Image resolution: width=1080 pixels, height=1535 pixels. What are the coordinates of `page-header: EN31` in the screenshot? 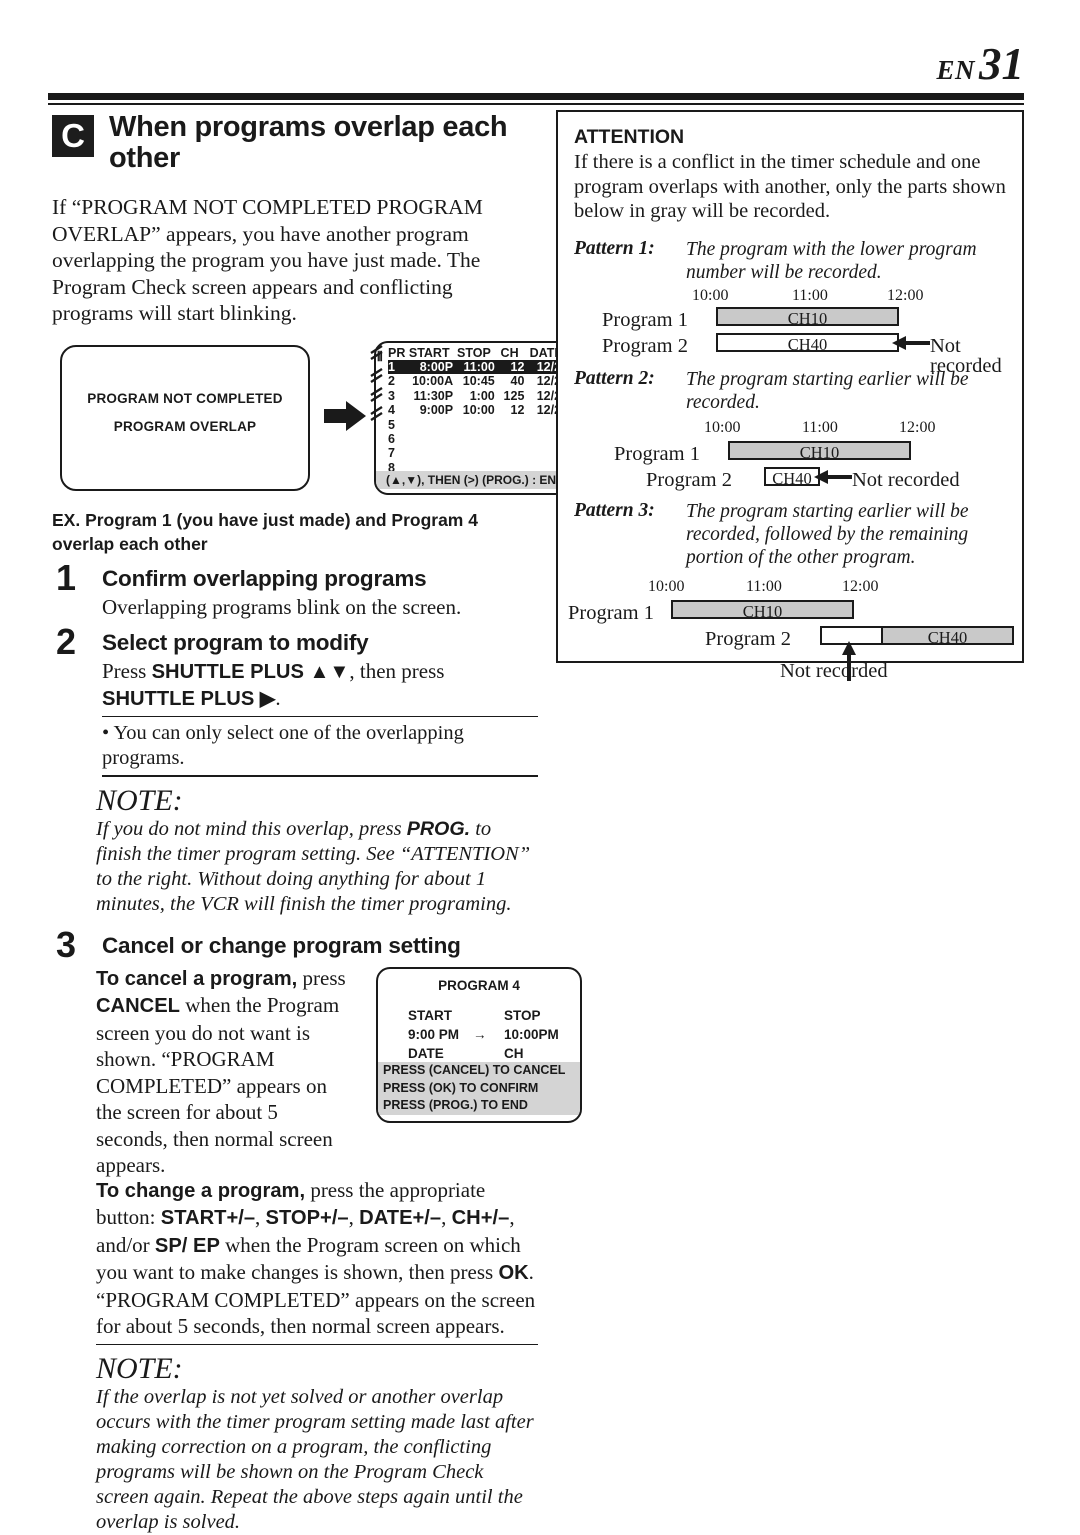 It's located at (536, 67).